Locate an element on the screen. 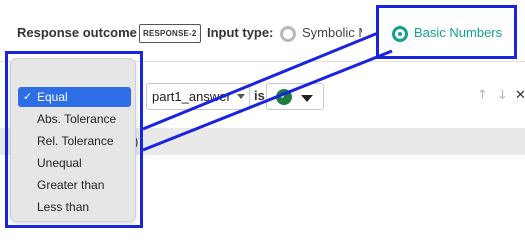 This screenshot has height=246, width=525. move-up-icon: ↑ is located at coordinates (482, 95).